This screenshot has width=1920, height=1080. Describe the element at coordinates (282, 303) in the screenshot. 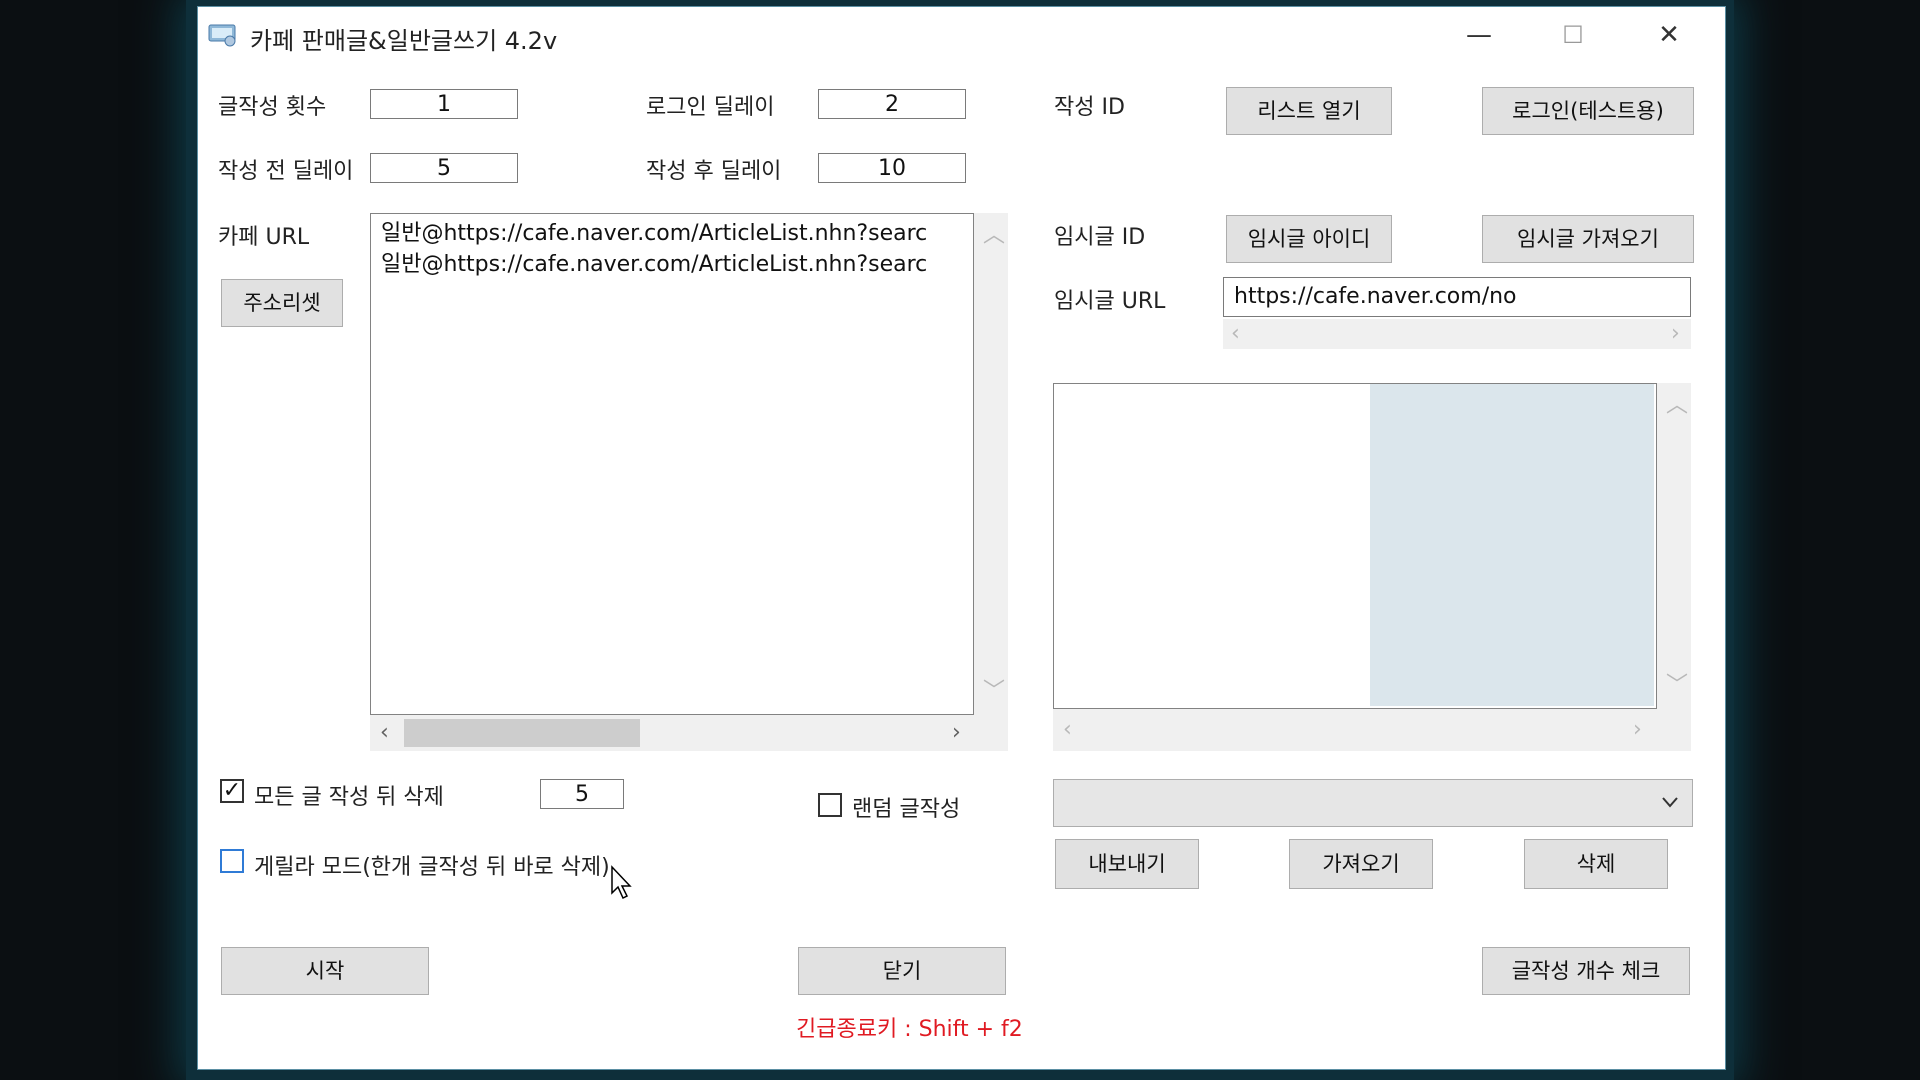

I see `address-reset-button: 주소리셋` at that location.